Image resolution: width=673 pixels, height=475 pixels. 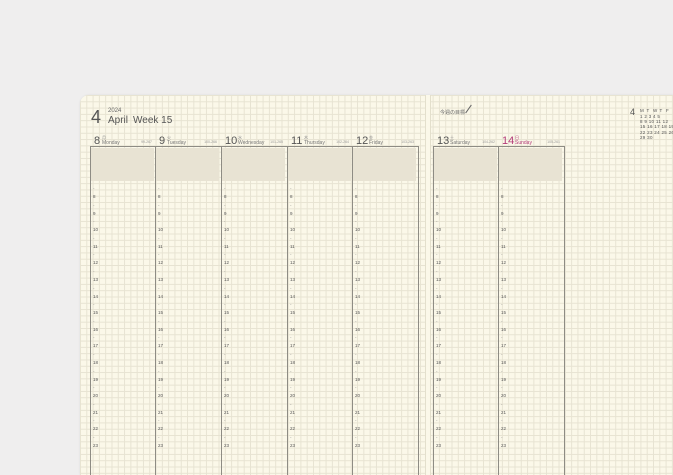 What do you see at coordinates (146, 142) in the screenshot?
I see `day-count: 99-267` at bounding box center [146, 142].